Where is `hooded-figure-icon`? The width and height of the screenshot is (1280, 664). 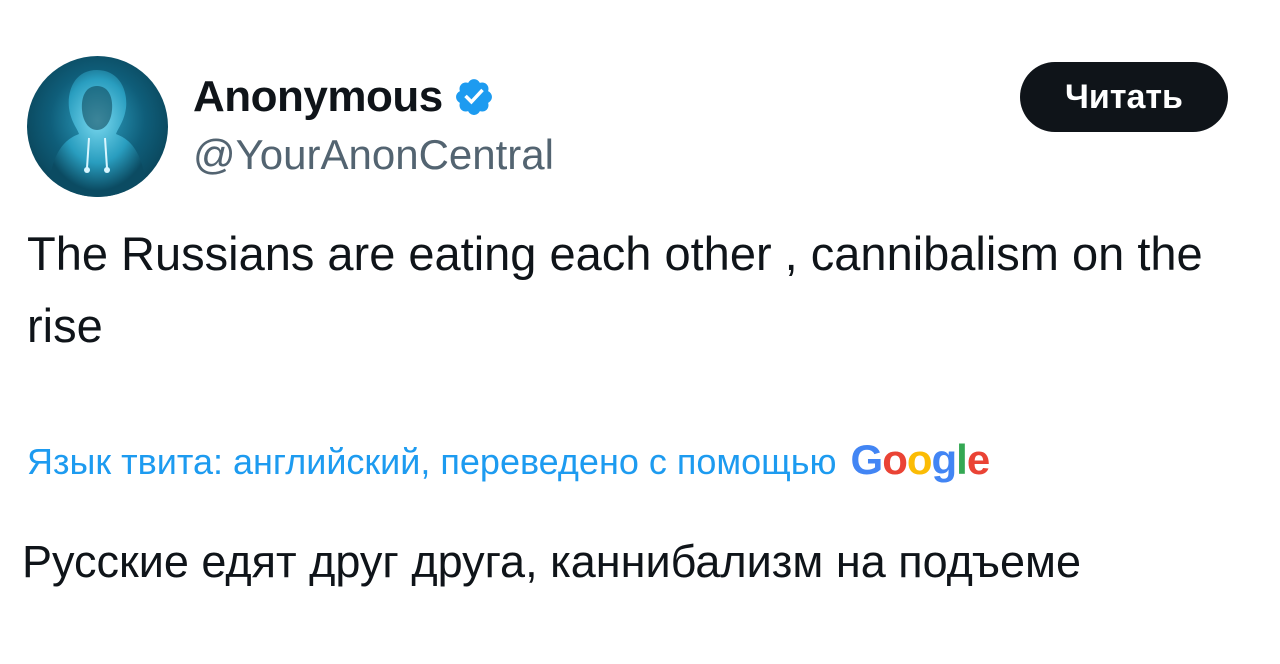 hooded-figure-icon is located at coordinates (97, 133).